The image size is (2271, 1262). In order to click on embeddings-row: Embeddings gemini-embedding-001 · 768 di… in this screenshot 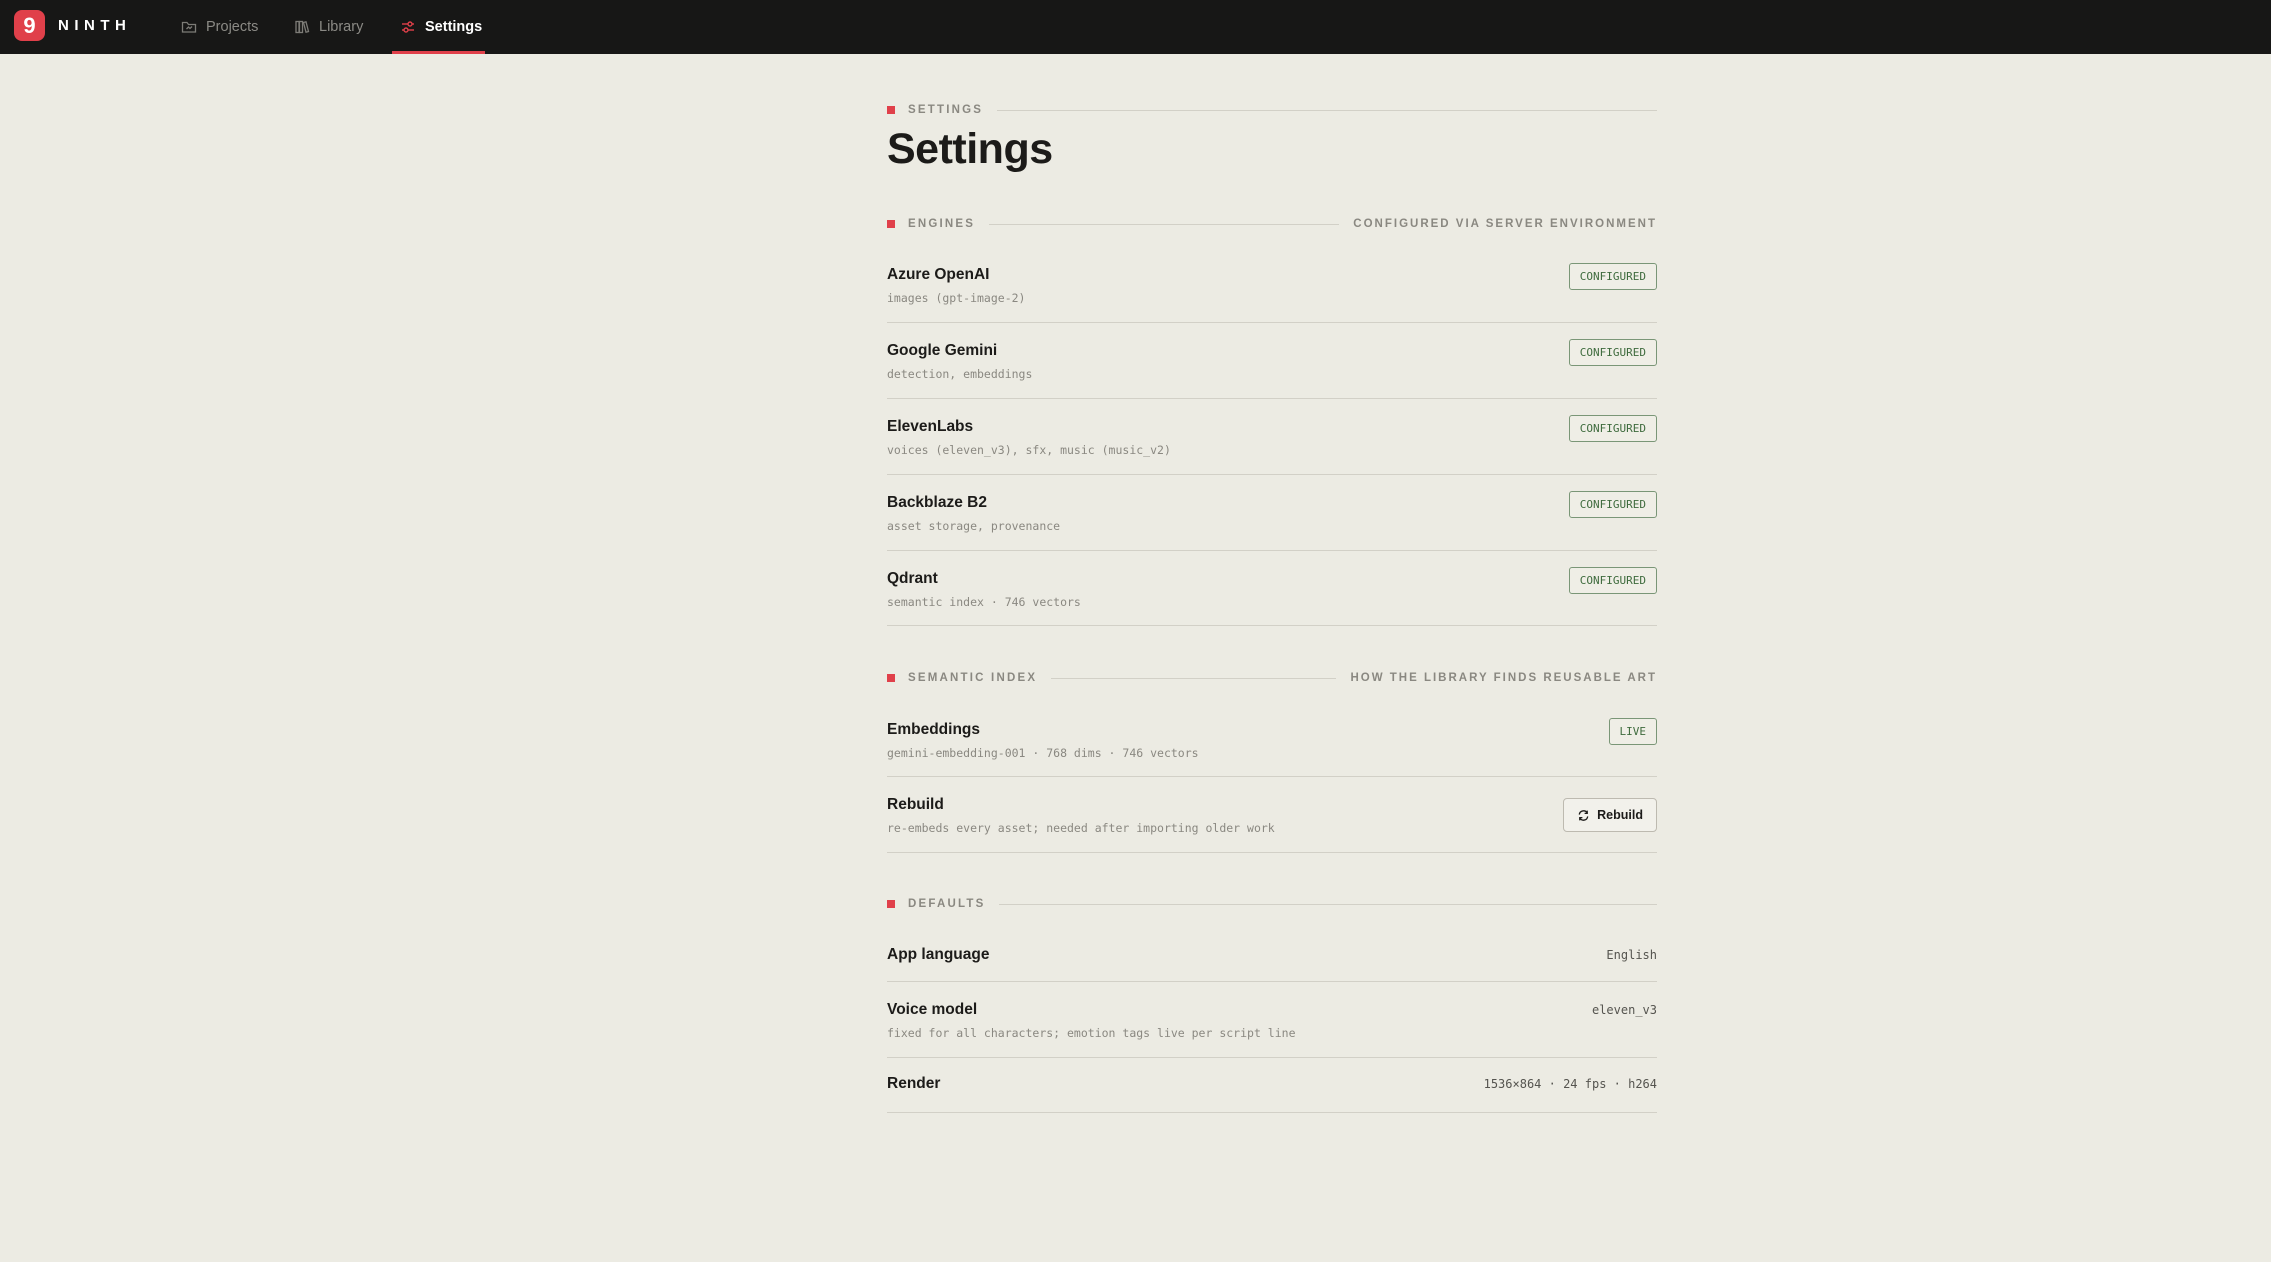, I will do `click(1272, 738)`.